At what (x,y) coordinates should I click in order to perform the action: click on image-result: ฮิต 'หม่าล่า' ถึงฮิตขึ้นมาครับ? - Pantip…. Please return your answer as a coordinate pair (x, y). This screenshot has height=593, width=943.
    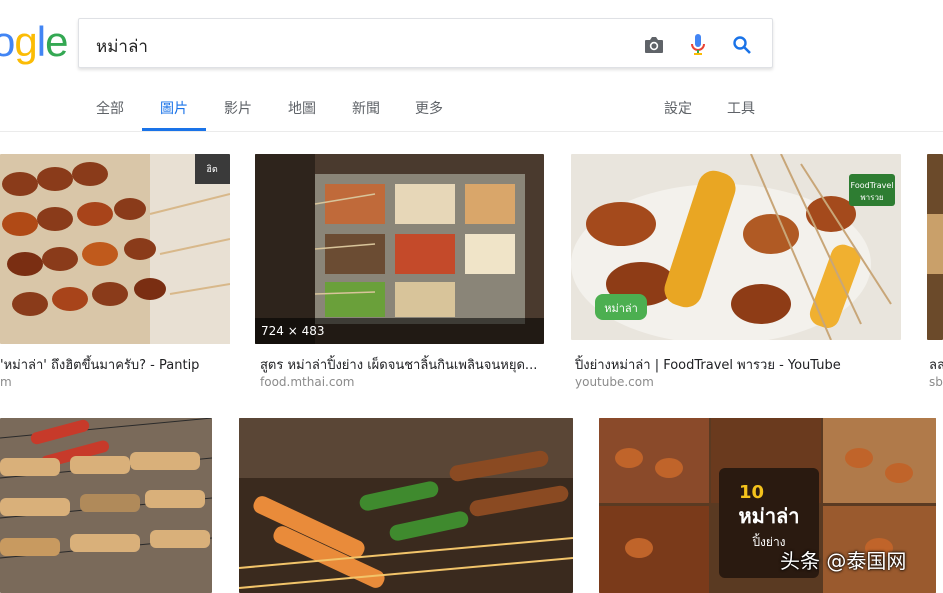
    Looking at the image, I should click on (115, 274).